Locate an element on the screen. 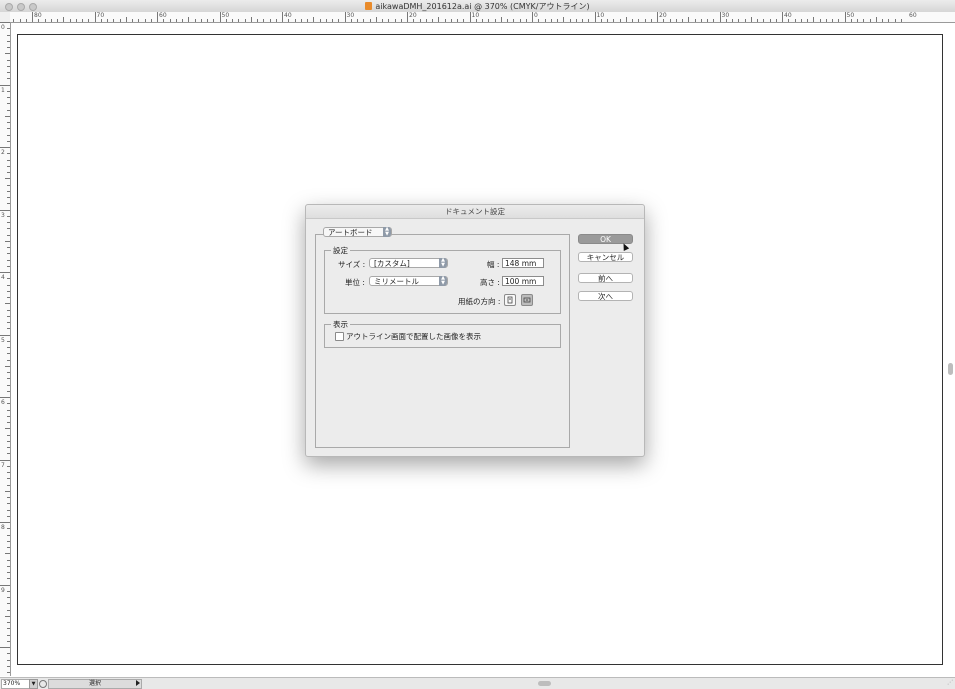  chevron-updown-icon: ▲ ▼ is located at coordinates (443, 281).